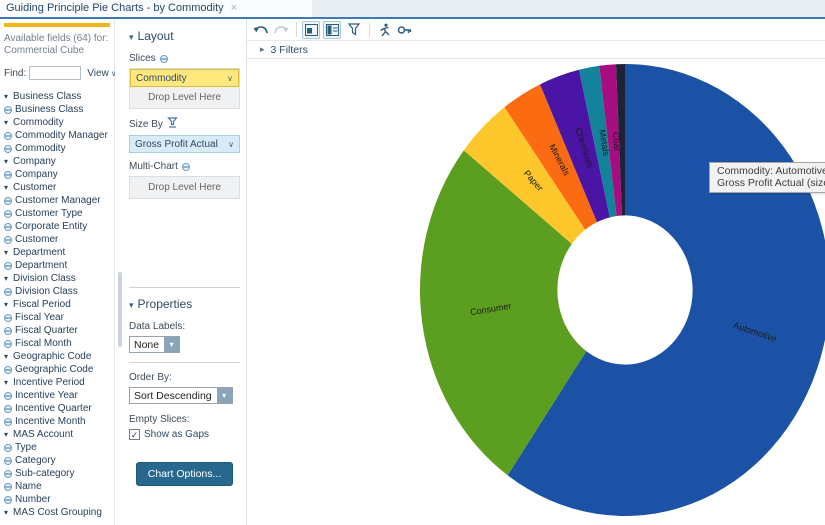 This screenshot has height=525, width=825. What do you see at coordinates (41, 265) in the screenshot?
I see `field-label: Department` at bounding box center [41, 265].